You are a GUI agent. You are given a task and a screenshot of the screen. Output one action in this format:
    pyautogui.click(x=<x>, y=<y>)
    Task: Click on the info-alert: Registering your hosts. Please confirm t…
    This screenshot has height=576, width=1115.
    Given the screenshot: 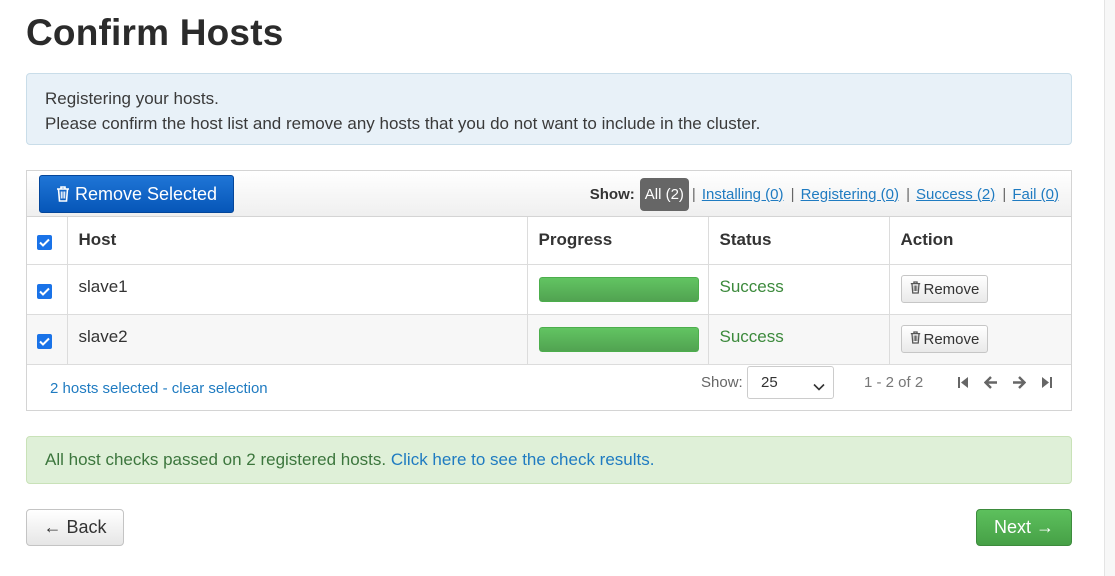 What is the action you would take?
    pyautogui.click(x=549, y=109)
    